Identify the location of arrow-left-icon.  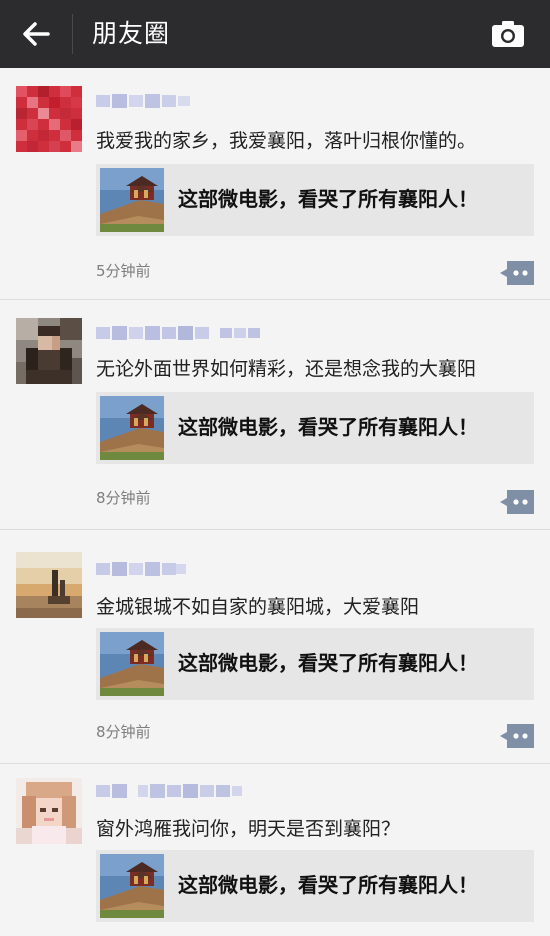
(36, 34).